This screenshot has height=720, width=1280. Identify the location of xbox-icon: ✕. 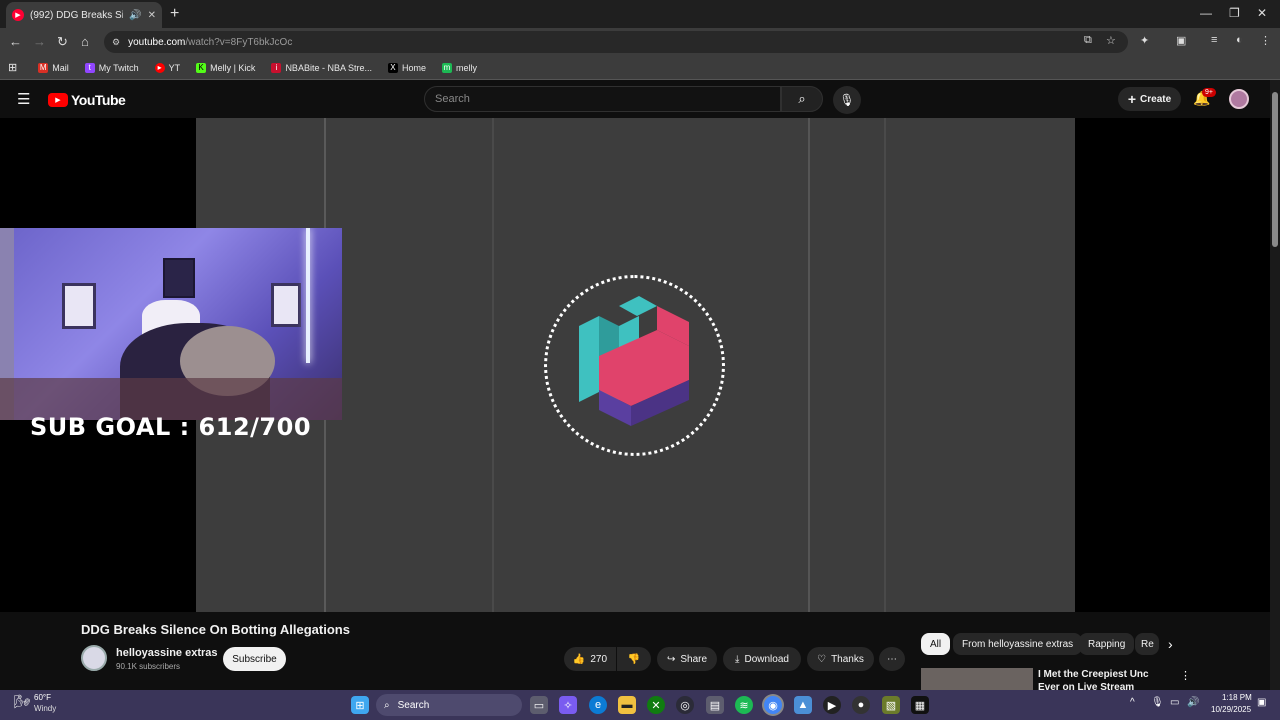
(656, 705).